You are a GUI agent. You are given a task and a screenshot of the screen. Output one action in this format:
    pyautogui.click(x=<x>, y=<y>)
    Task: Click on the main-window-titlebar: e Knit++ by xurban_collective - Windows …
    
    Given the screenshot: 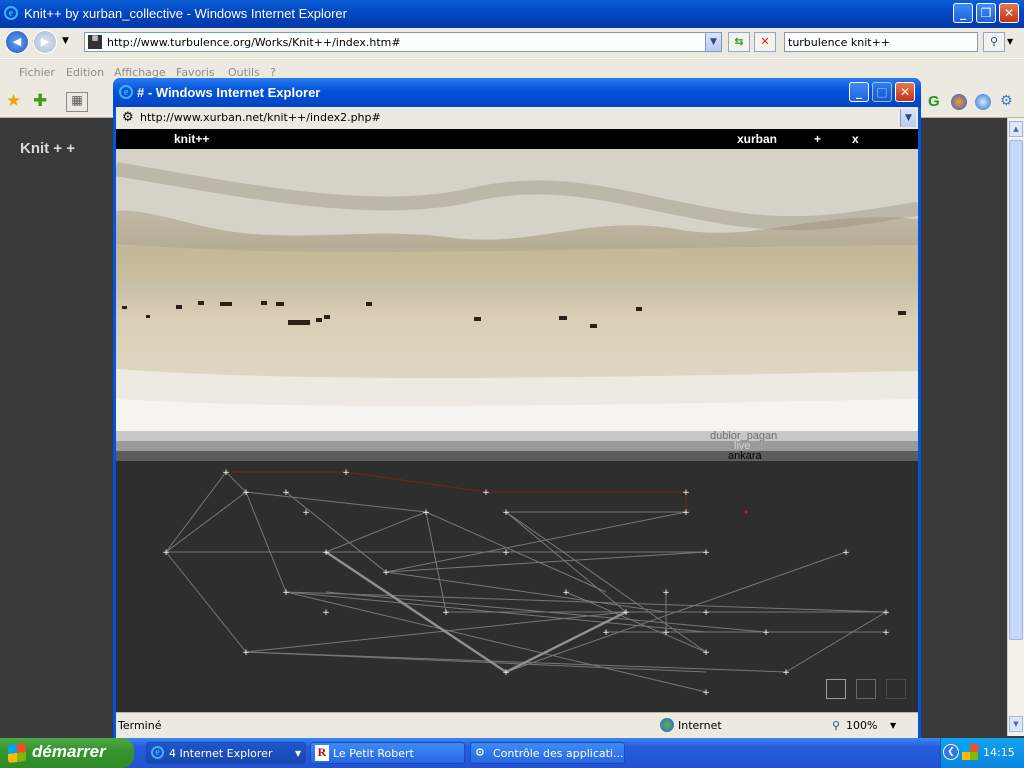 What is the action you would take?
    pyautogui.click(x=512, y=14)
    